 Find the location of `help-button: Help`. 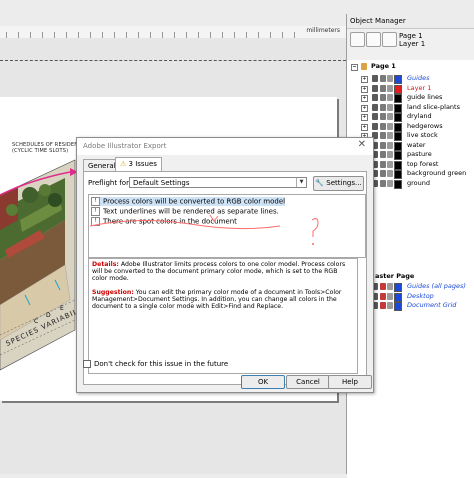

help-button: Help is located at coordinates (350, 382).